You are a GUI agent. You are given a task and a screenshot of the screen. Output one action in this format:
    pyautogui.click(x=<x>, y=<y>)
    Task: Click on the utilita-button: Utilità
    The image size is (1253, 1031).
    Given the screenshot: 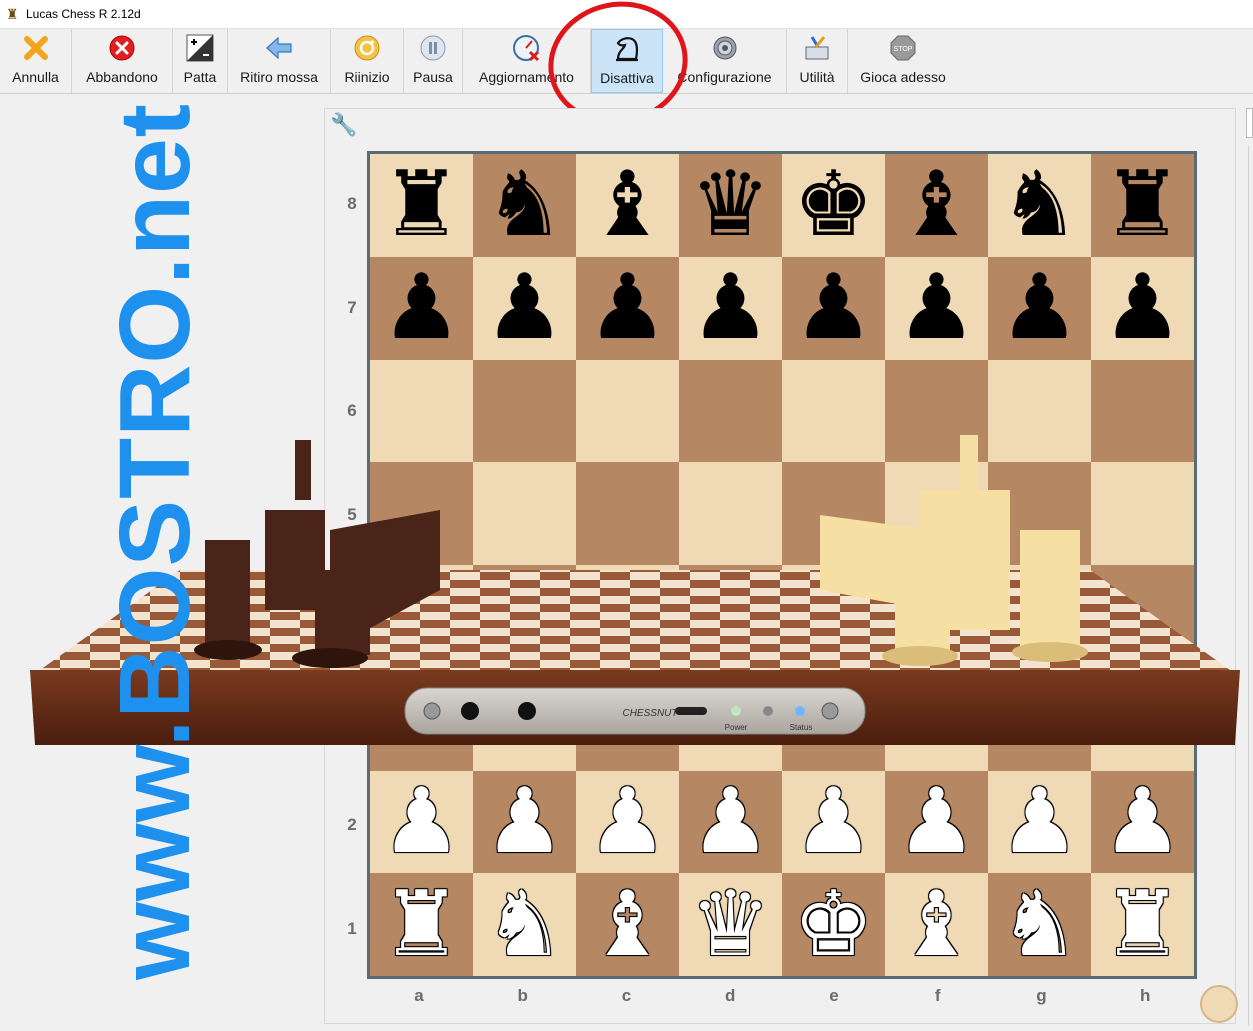 What is the action you would take?
    pyautogui.click(x=817, y=61)
    